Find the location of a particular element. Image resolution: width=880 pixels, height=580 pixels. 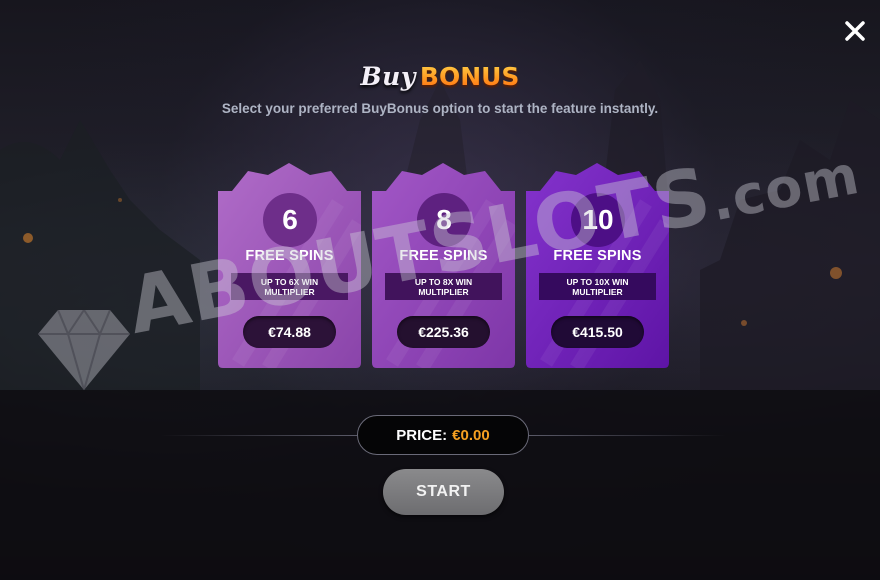

close-icon is located at coordinates (855, 31).